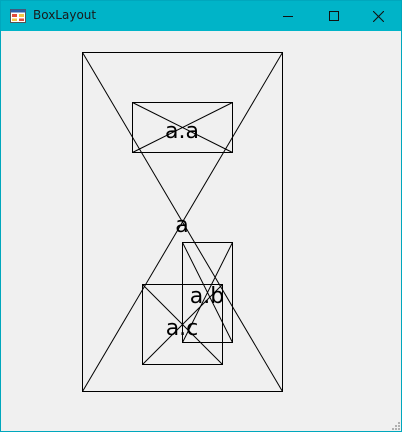 Image resolution: width=402 pixels, height=436 pixels. What do you see at coordinates (65, 15) in the screenshot?
I see `window-title: BoxLayout` at bounding box center [65, 15].